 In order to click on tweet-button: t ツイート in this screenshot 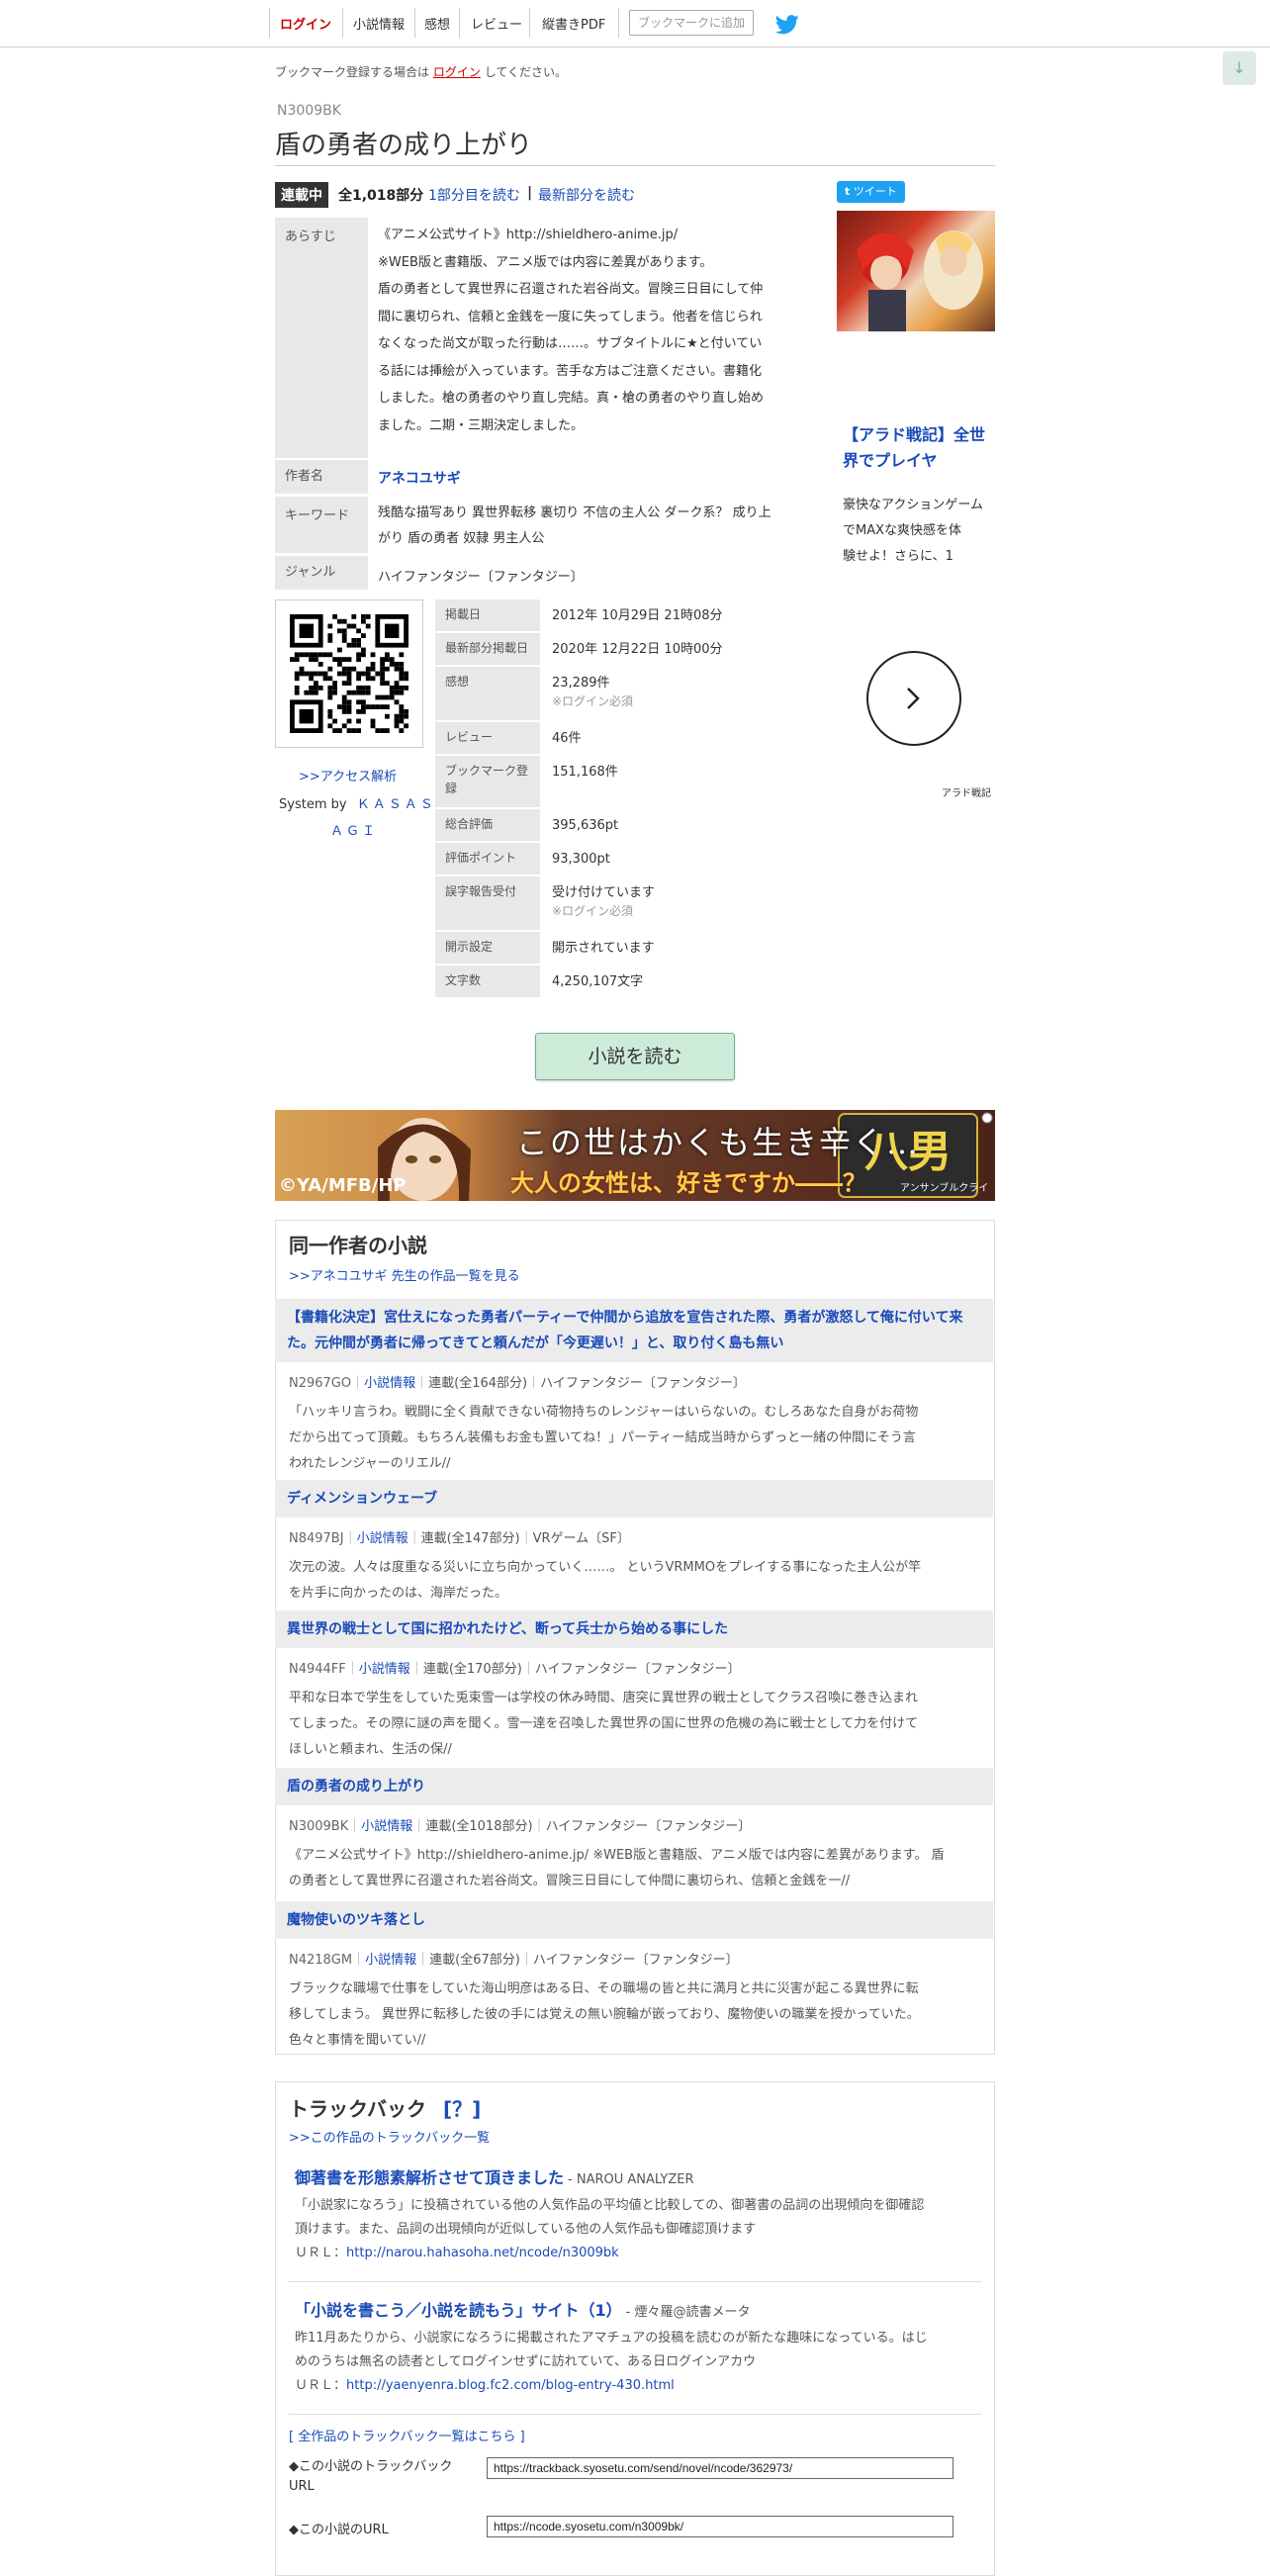, I will do `click(871, 192)`.